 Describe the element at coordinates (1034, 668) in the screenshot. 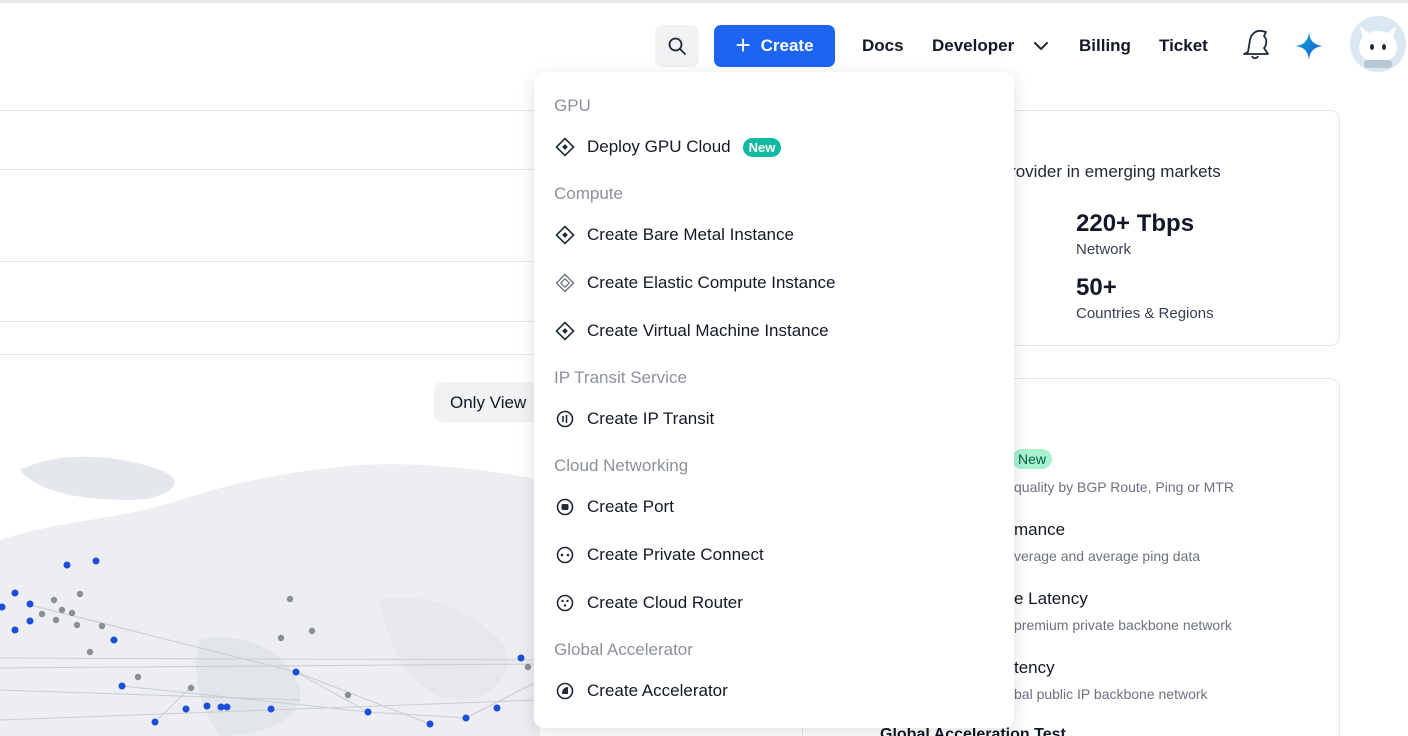

I see `tool-title: tency` at that location.